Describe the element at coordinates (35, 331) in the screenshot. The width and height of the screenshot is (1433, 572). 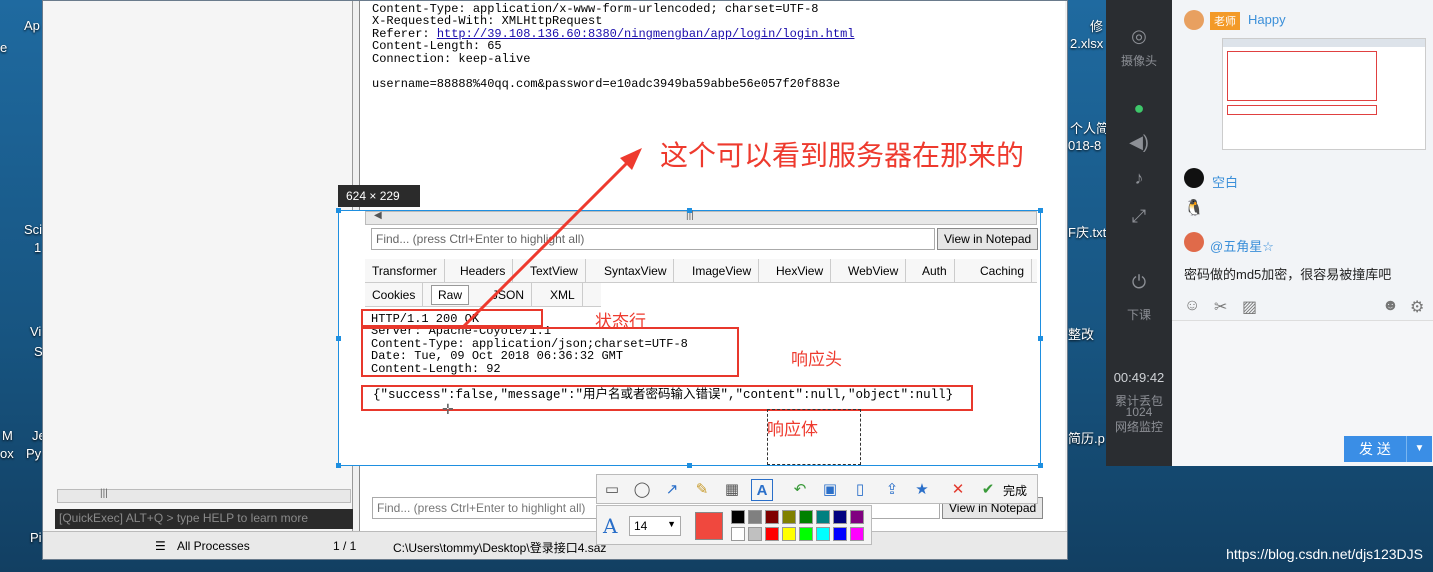
I see `desktop-icon-label: Vi` at that location.